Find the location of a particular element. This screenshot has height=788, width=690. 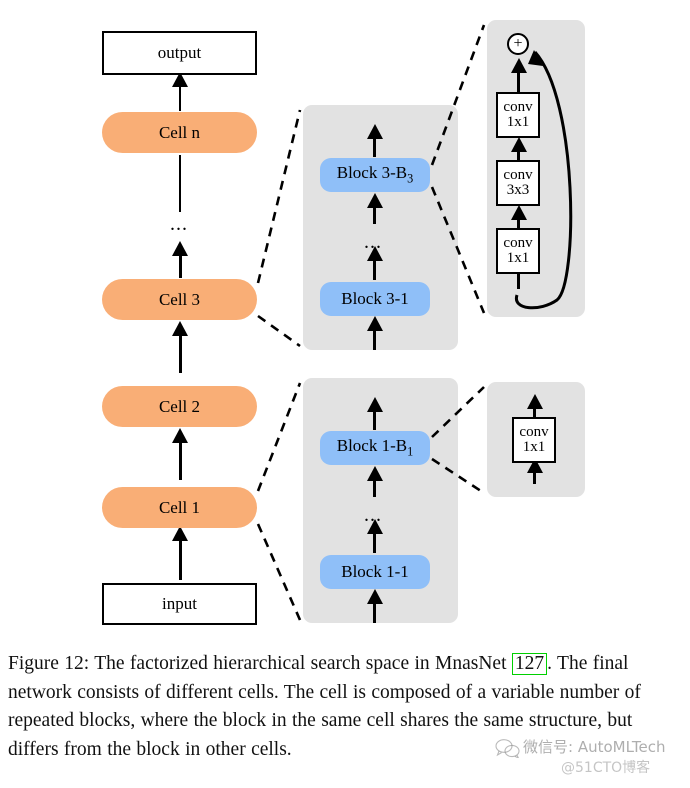

conv-1x1-bottom-line2: 1x1 is located at coordinates (518, 258).